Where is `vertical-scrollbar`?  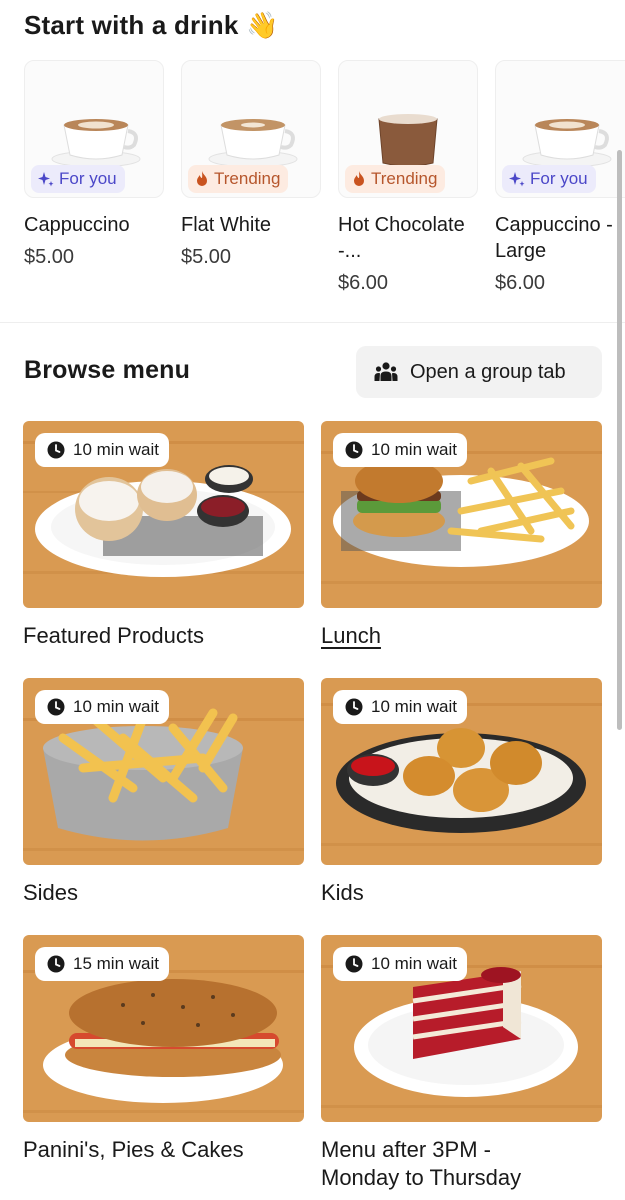 vertical-scrollbar is located at coordinates (619, 440).